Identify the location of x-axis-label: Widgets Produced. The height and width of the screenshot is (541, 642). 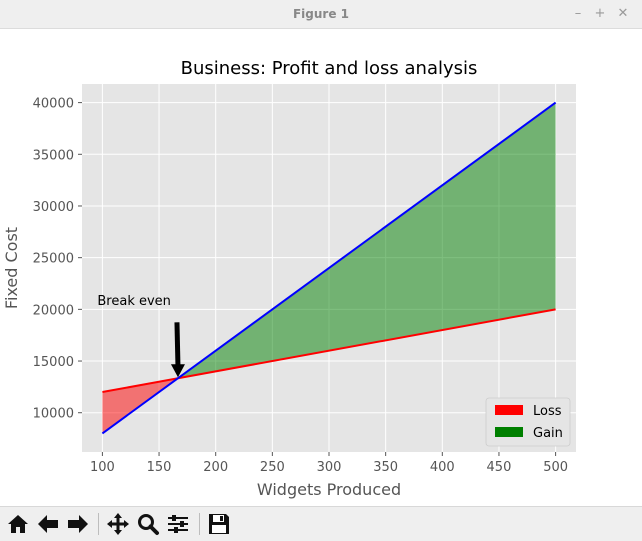
(329, 489).